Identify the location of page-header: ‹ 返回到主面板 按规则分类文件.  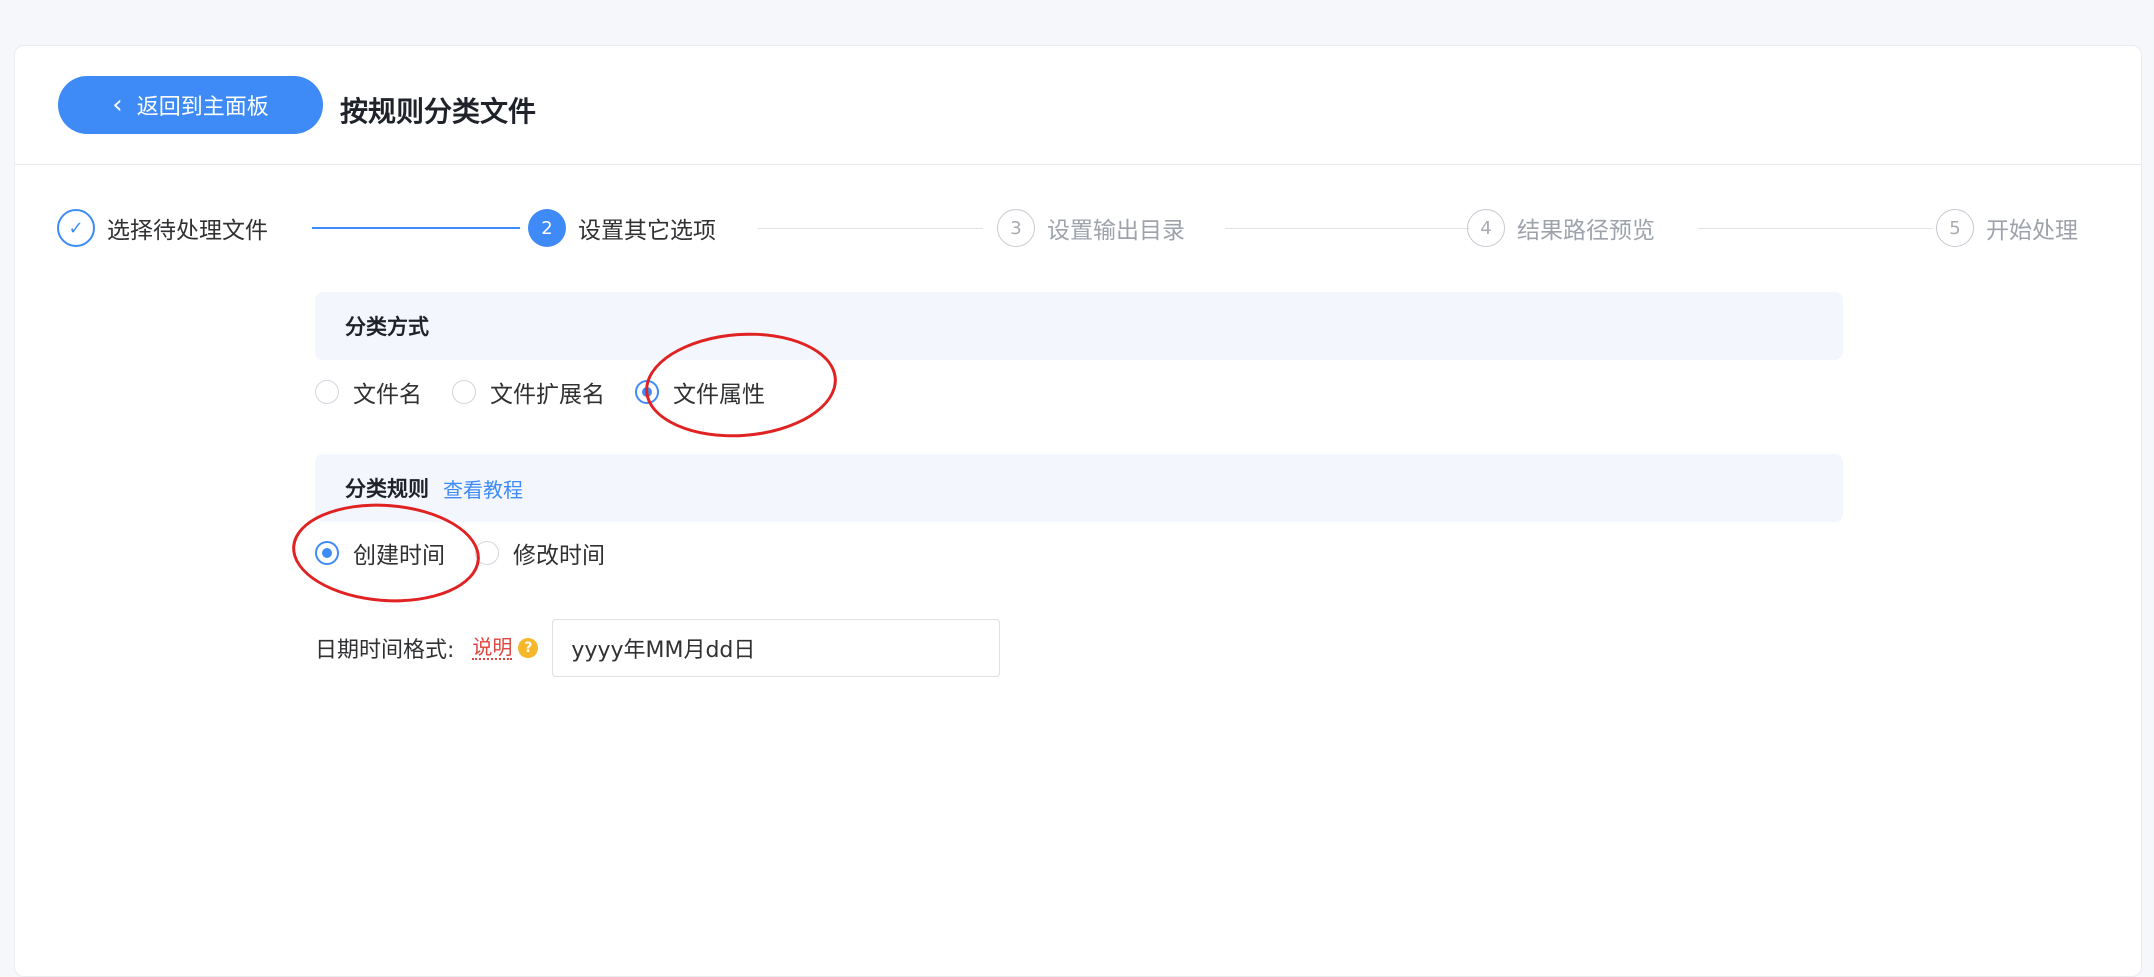
(1078, 105).